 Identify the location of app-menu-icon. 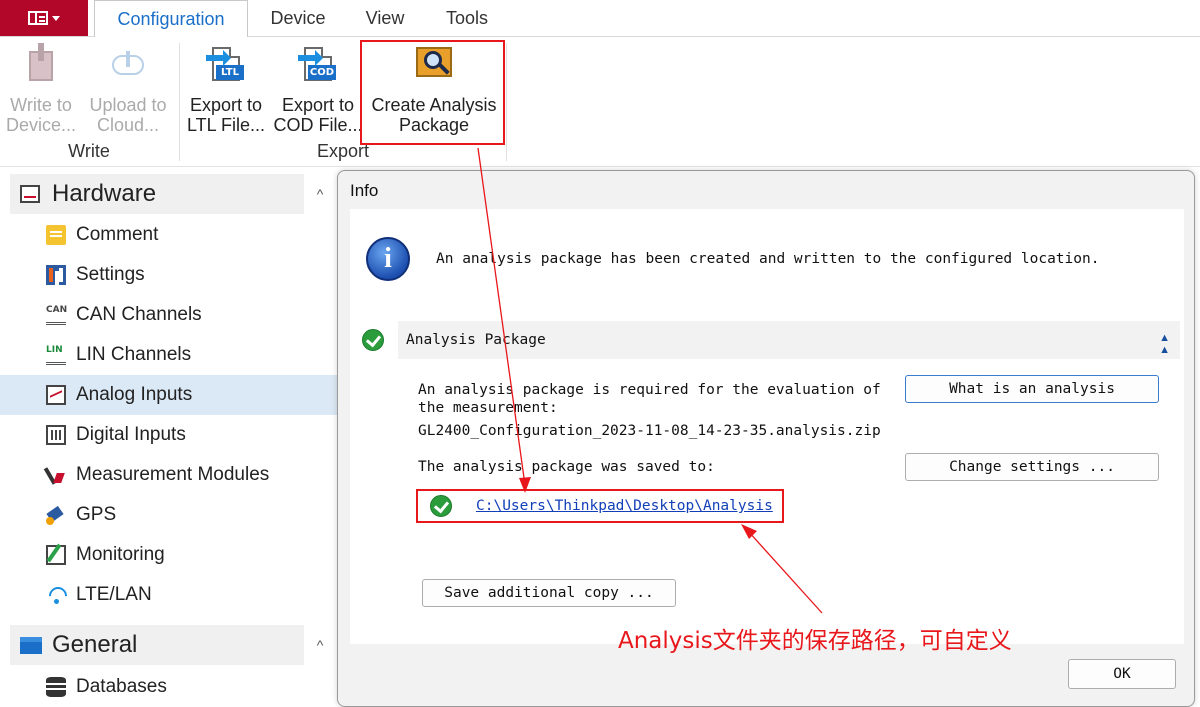
(38, 18).